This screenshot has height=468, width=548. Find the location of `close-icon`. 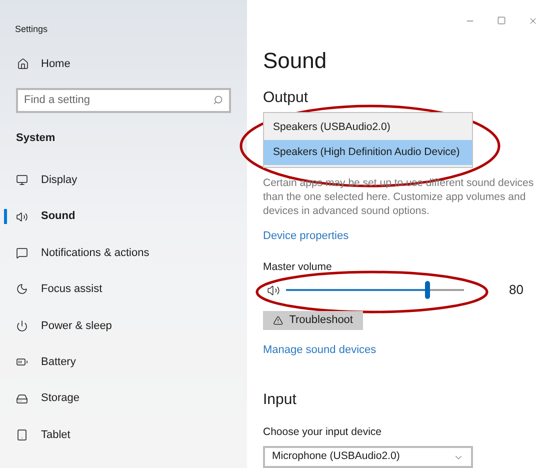

close-icon is located at coordinates (533, 21).